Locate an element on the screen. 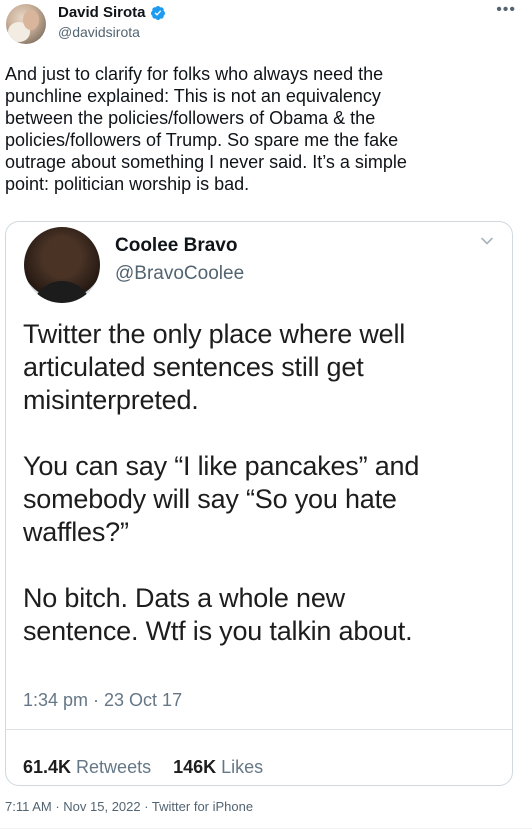 This screenshot has width=532, height=838. more-horizontal-icon: ••• is located at coordinates (506, 10).